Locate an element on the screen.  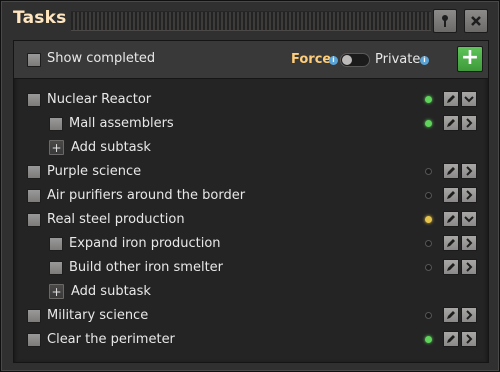
task-row: Military science is located at coordinates (251, 316).